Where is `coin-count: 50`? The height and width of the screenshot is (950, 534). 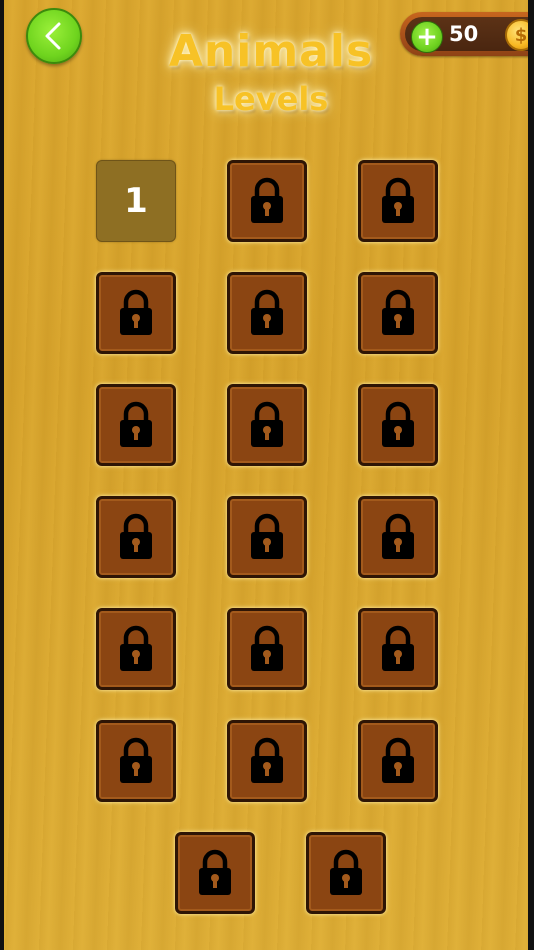 coin-count: 50 is located at coordinates (464, 34).